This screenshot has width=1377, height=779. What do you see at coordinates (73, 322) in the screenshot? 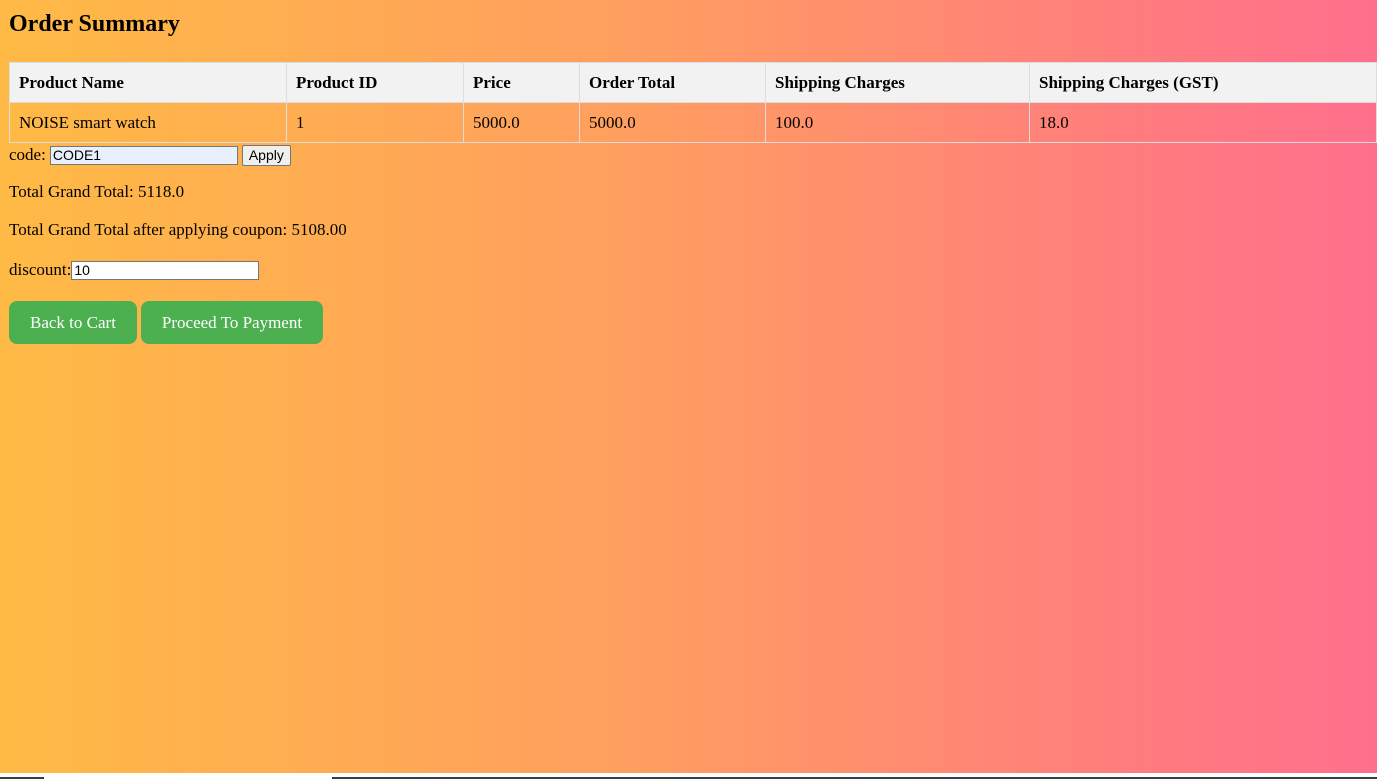
I see `back-to-cart-button: Back to Cart` at bounding box center [73, 322].